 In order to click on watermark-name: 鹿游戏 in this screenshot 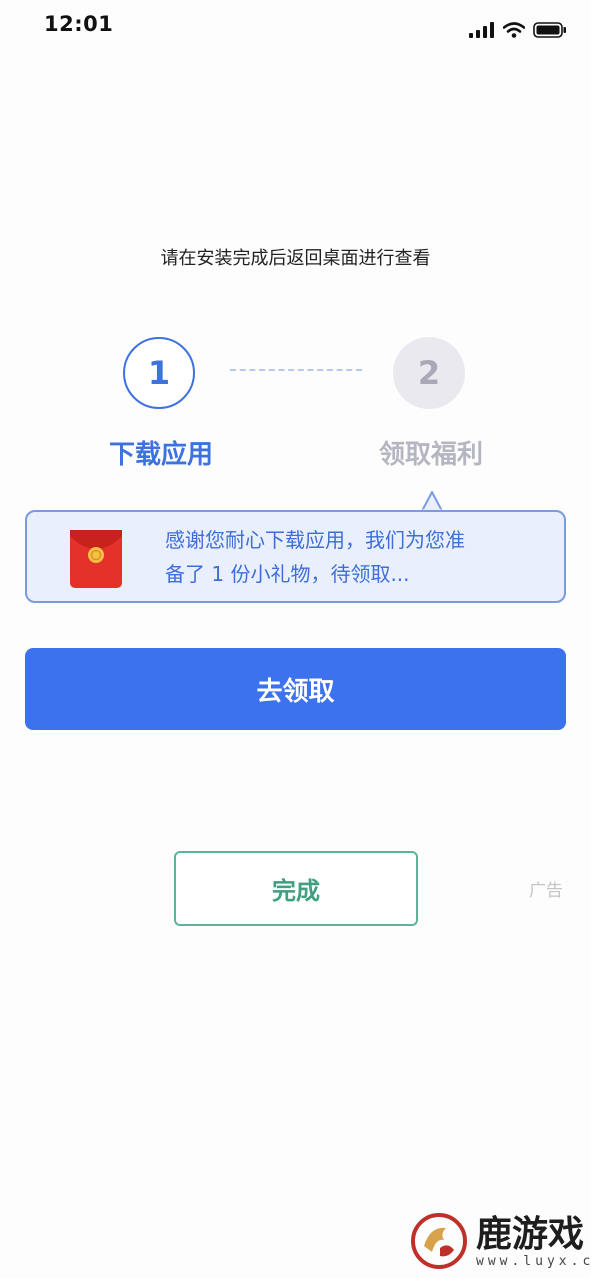, I will do `click(530, 1233)`.